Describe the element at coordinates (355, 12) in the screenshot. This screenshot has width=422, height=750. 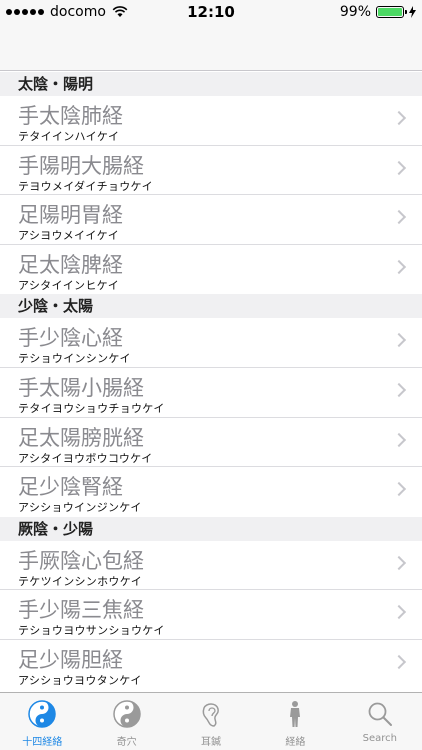
I see `battery-percent: 99%` at that location.